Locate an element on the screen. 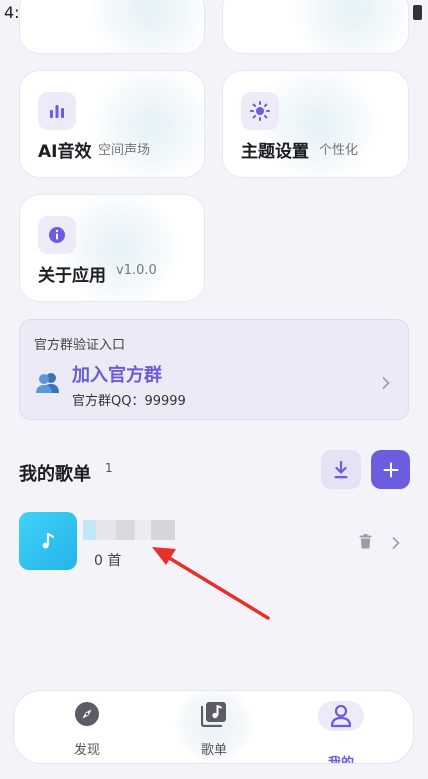 The height and width of the screenshot is (779, 428). theme-settings-subtitle: 个性化 is located at coordinates (339, 150).